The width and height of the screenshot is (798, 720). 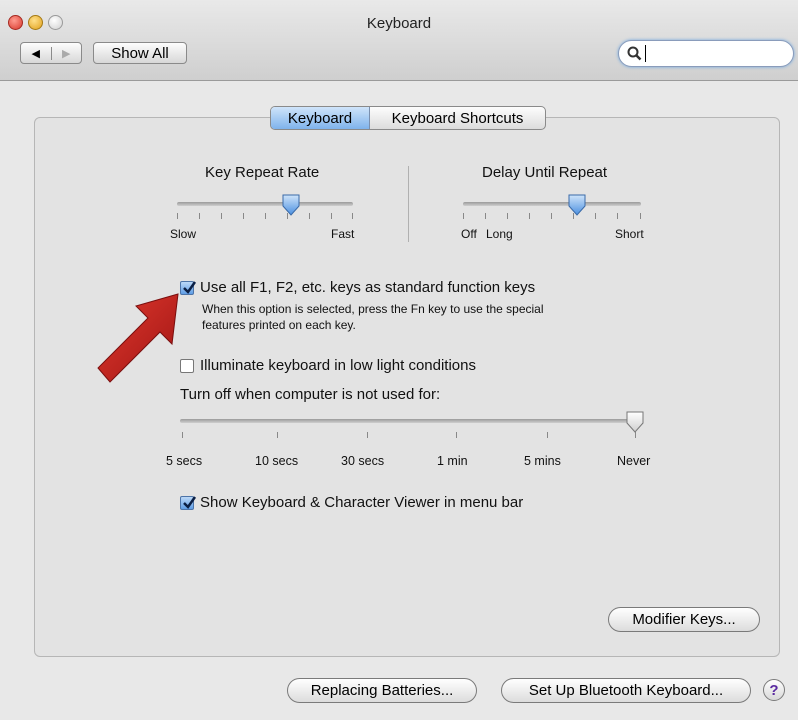 What do you see at coordinates (363, 461) in the screenshot?
I see `turn-off-tick-label: 30 secs` at bounding box center [363, 461].